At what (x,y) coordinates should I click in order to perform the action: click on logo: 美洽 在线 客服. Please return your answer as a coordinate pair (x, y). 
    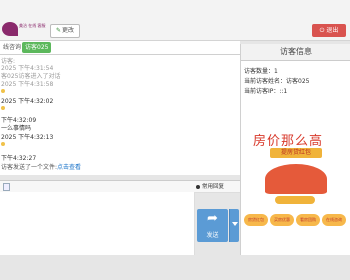
    Looking at the image, I should click on (24, 29).